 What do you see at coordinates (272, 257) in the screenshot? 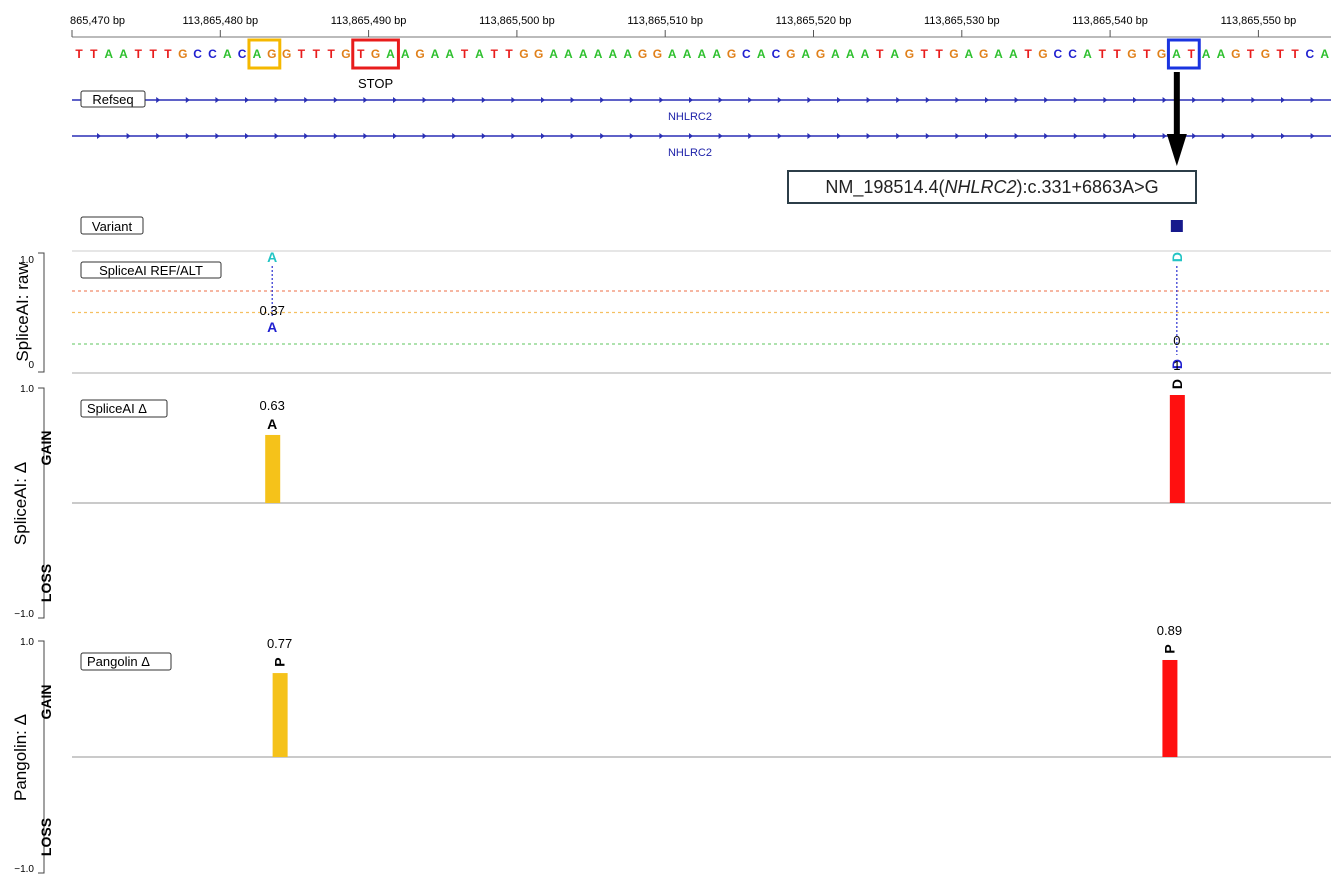
I see `alt-site-mark: A` at bounding box center [272, 257].